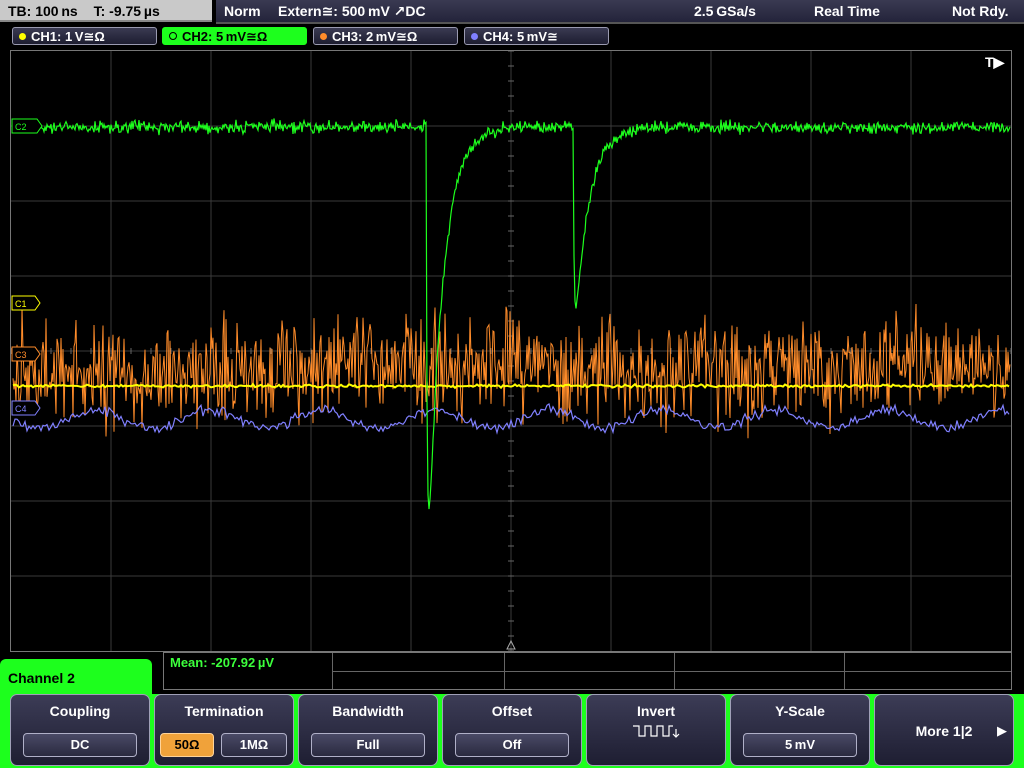  Describe the element at coordinates (173, 36) in the screenshot. I see `ch2-dot-icon` at that location.